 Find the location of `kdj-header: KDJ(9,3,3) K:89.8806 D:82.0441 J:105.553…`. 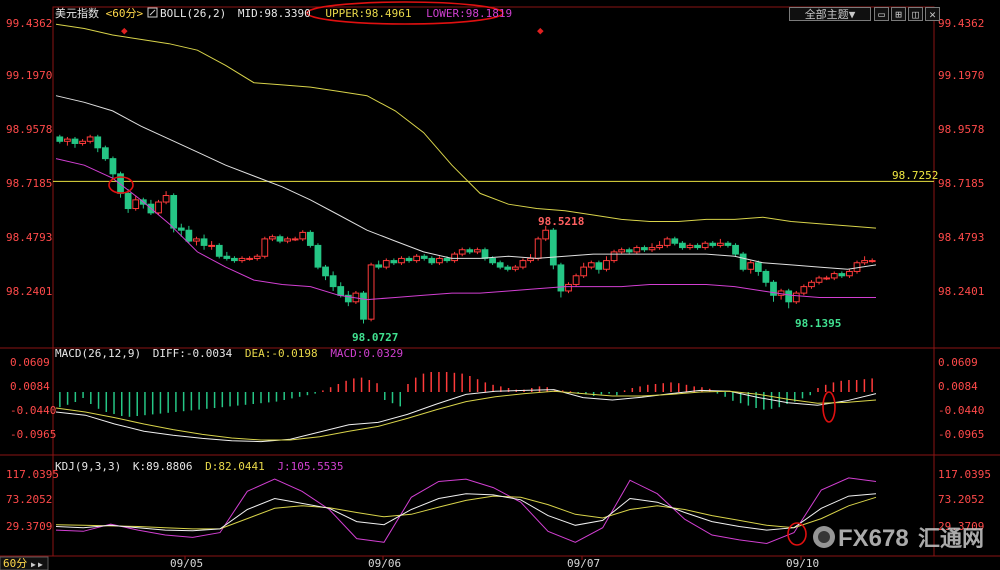

kdj-header: KDJ(9,3,3) K:89.8806 D:82.0441 J:105.553… is located at coordinates (199, 466).